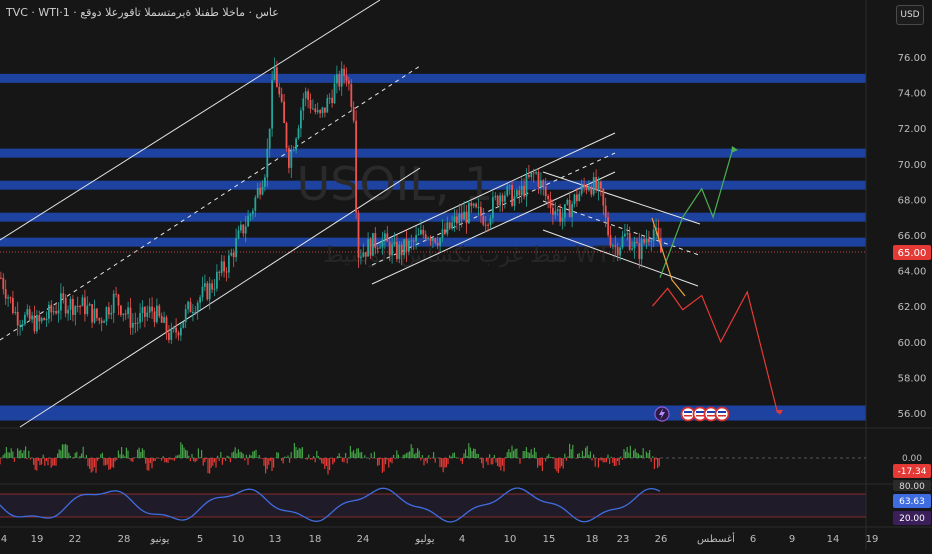  Describe the element at coordinates (4, 539) in the screenshot. I see `time-tick-label: 4` at that location.